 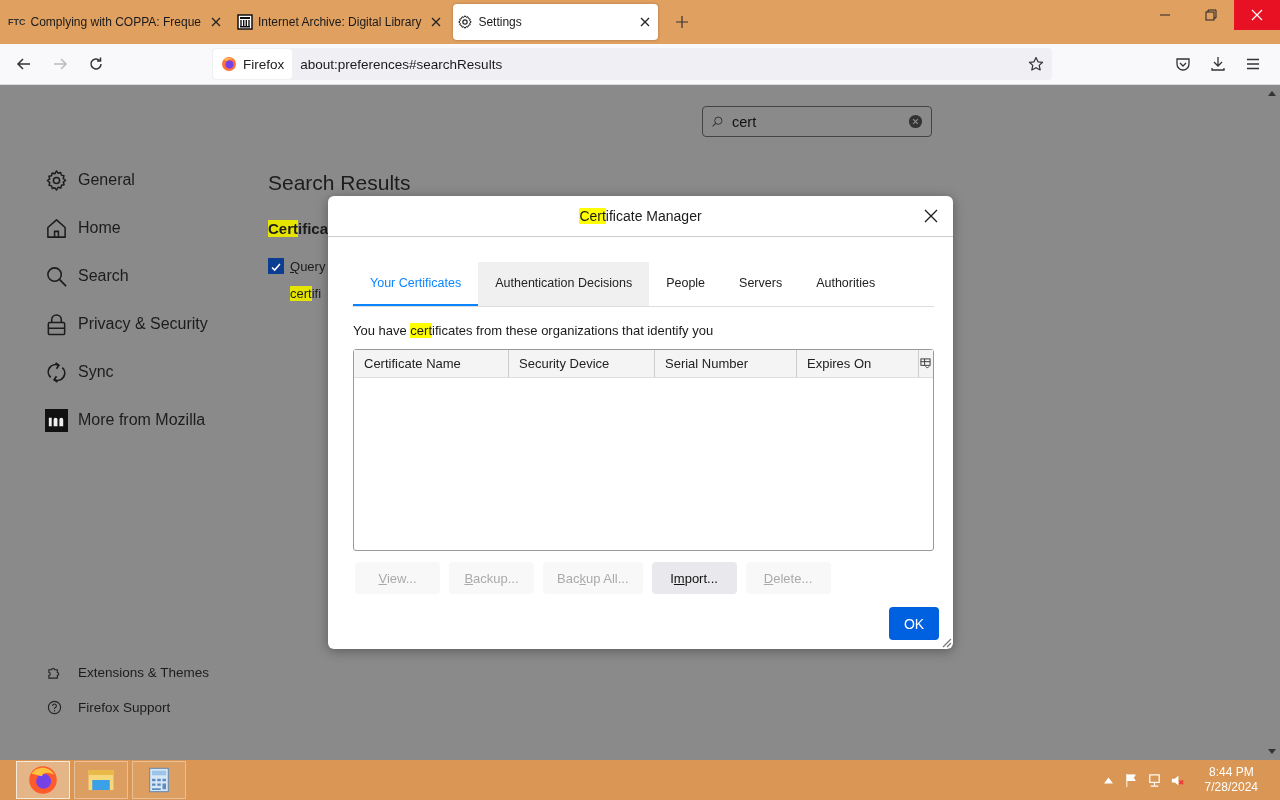 What do you see at coordinates (96, 64) in the screenshot?
I see `reload-icon` at bounding box center [96, 64].